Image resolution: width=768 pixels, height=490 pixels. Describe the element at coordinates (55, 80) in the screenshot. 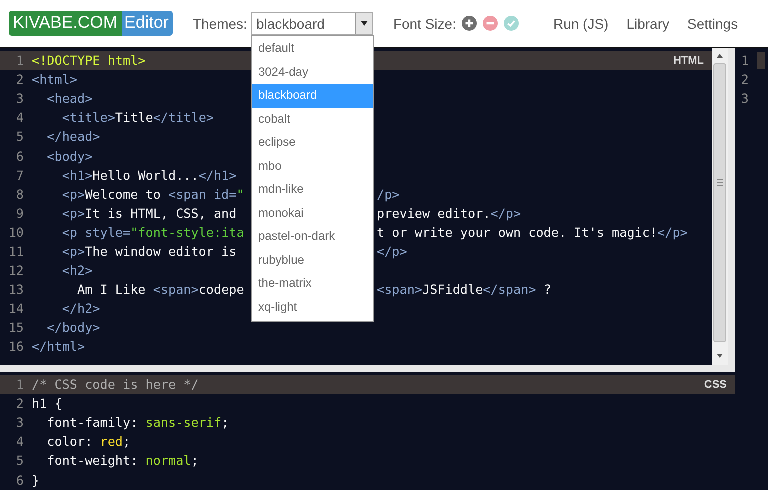

I see `code-text: <html>` at that location.